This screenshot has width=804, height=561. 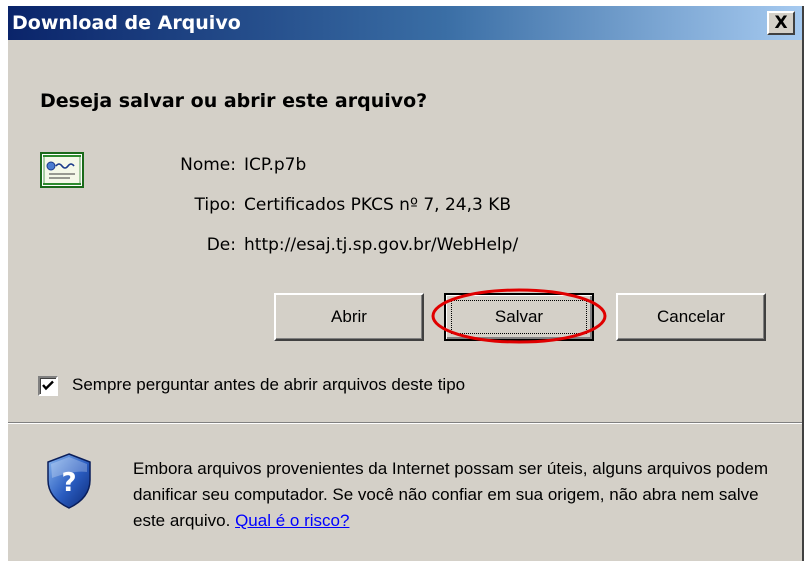 I want to click on file-name-value: ICP.p7b, so click(x=275, y=165).